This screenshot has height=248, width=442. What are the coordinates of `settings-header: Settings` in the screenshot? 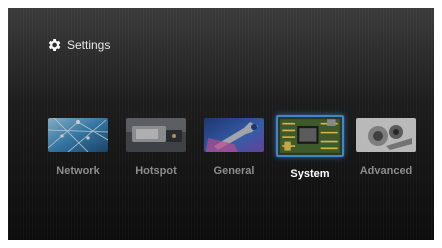 It's located at (78, 45).